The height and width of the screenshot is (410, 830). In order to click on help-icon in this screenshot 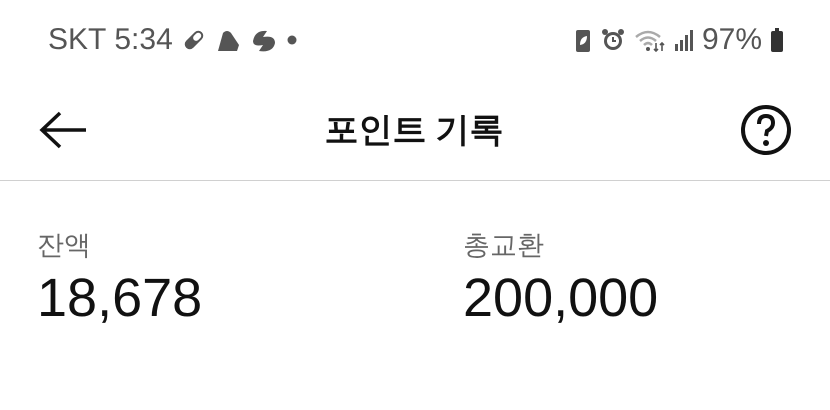, I will do `click(766, 130)`.